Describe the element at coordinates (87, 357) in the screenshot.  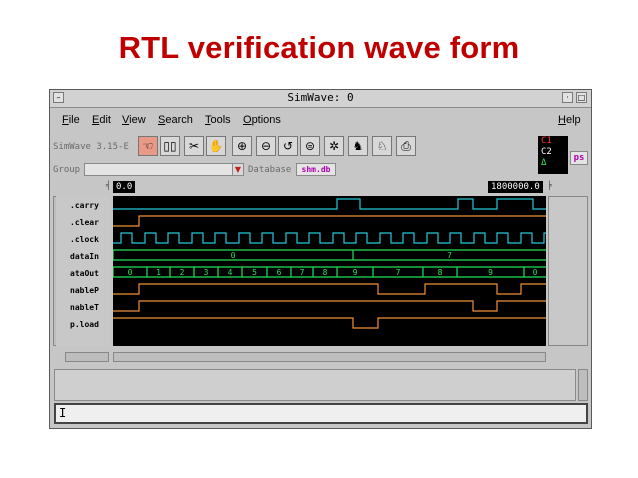
I see `names-hscroll` at that location.